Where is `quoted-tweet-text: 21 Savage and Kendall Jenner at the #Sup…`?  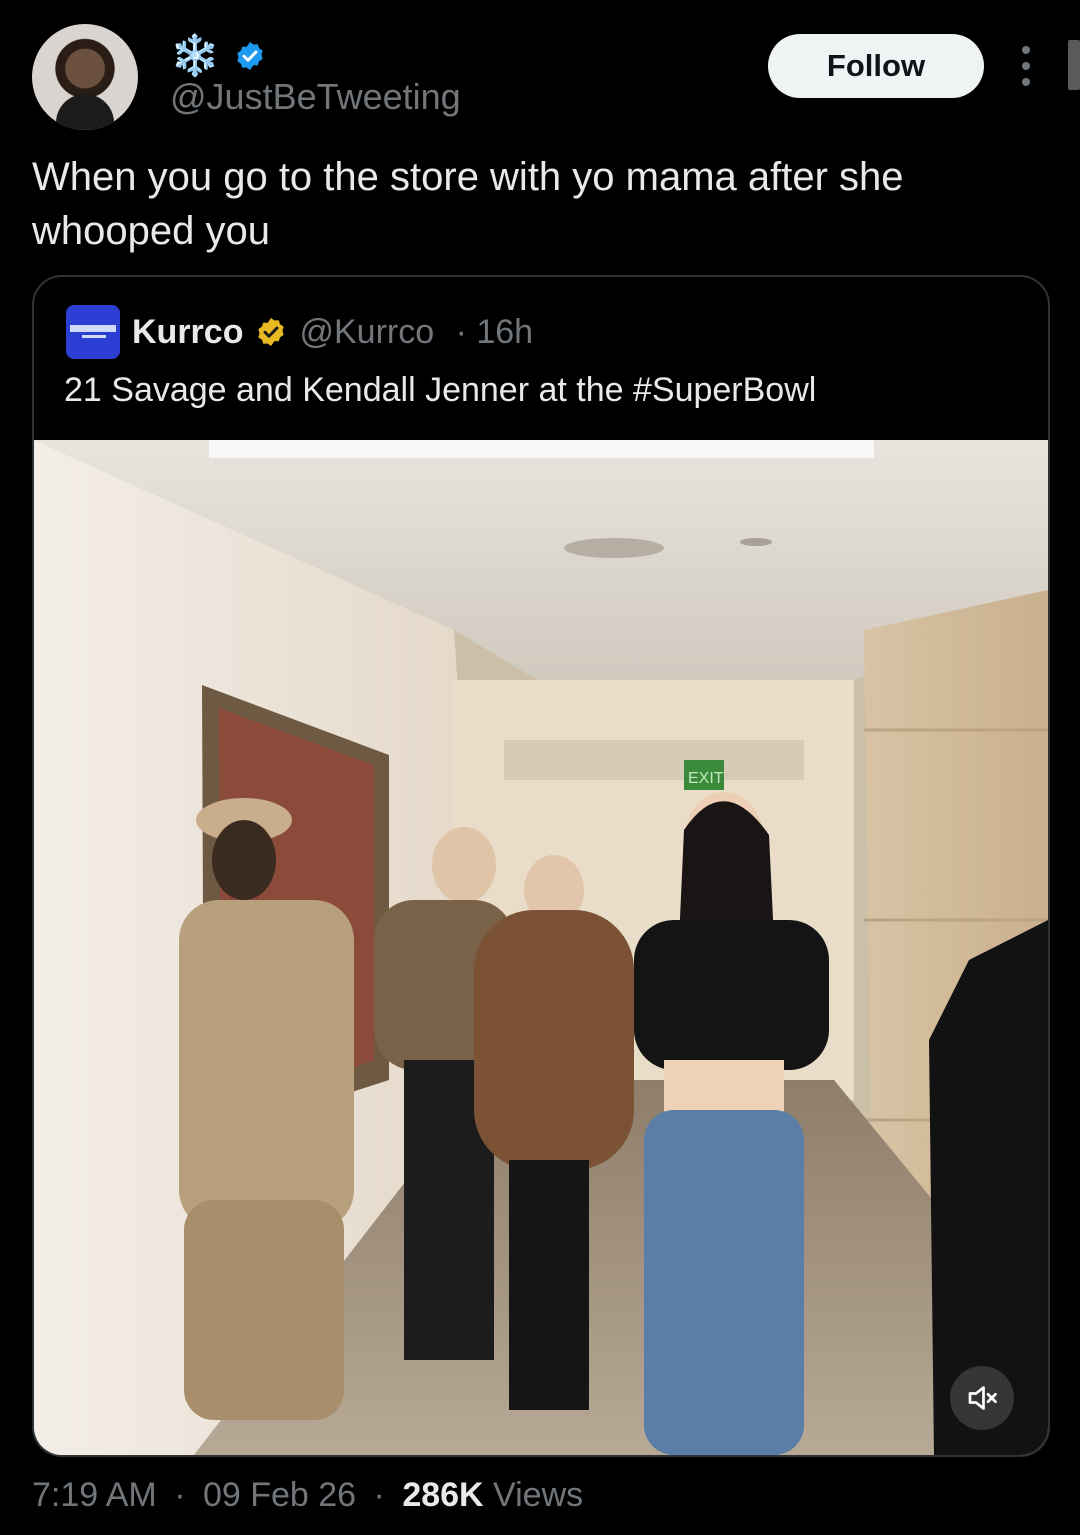
quoted-tweet-text: 21 Savage and Kendall Jenner at the #Sup… is located at coordinates (440, 390).